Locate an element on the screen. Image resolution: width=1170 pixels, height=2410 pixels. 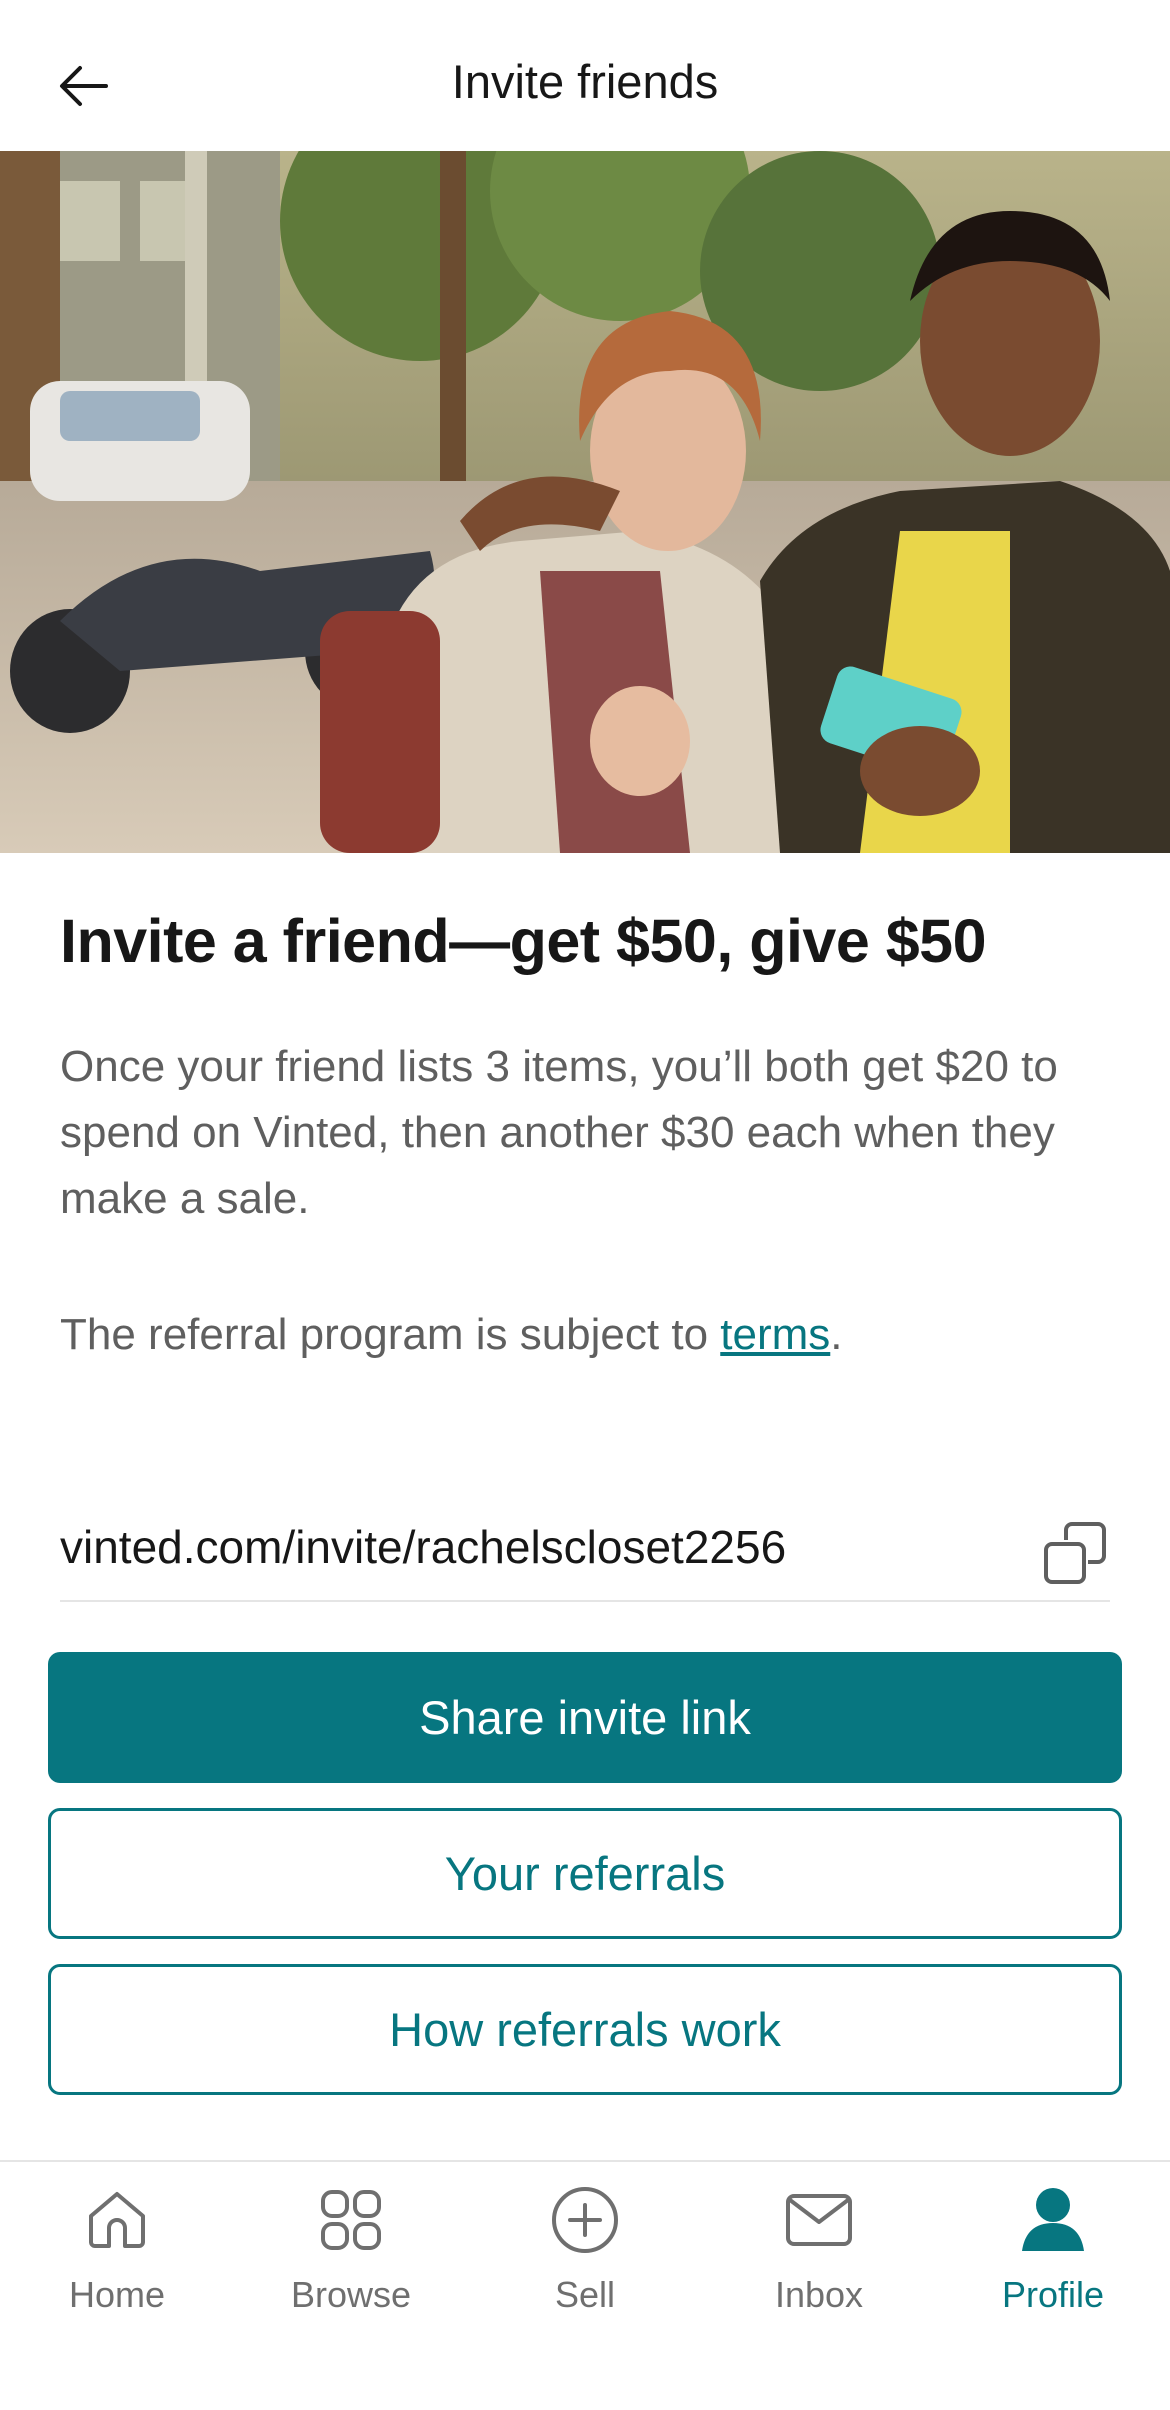
terms-link: terms is located at coordinates (775, 1334).